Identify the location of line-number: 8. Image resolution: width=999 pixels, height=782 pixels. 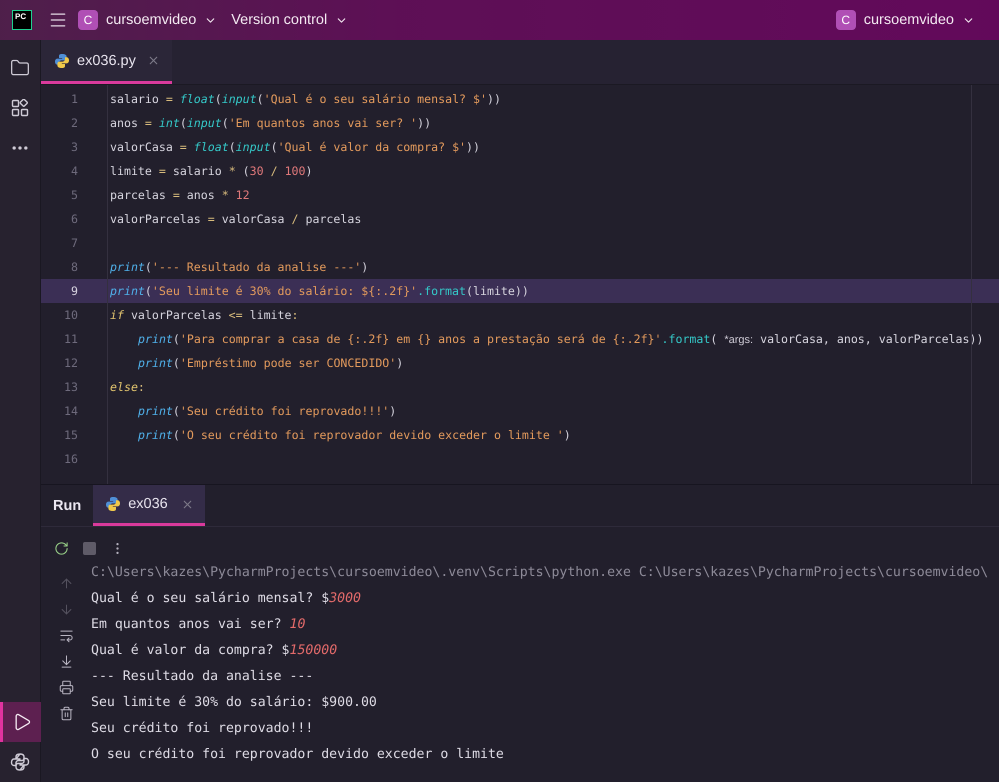
(74, 267).